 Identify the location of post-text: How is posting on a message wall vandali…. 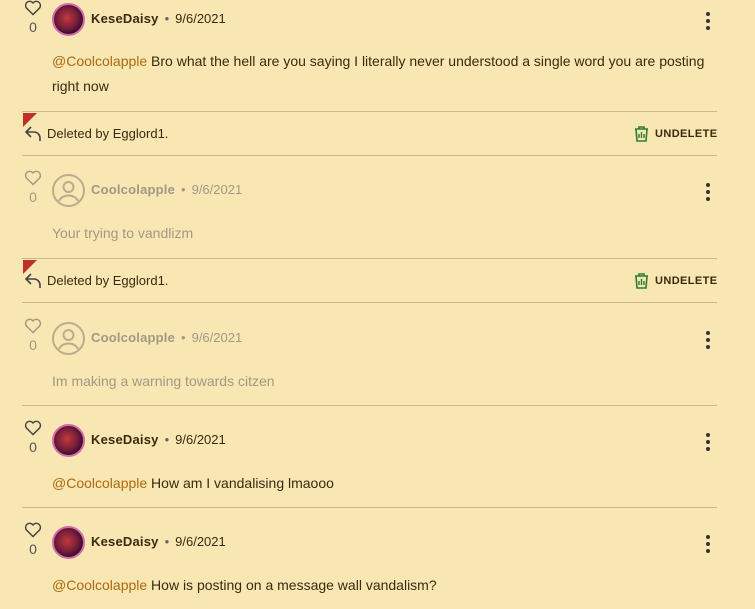
(292, 585).